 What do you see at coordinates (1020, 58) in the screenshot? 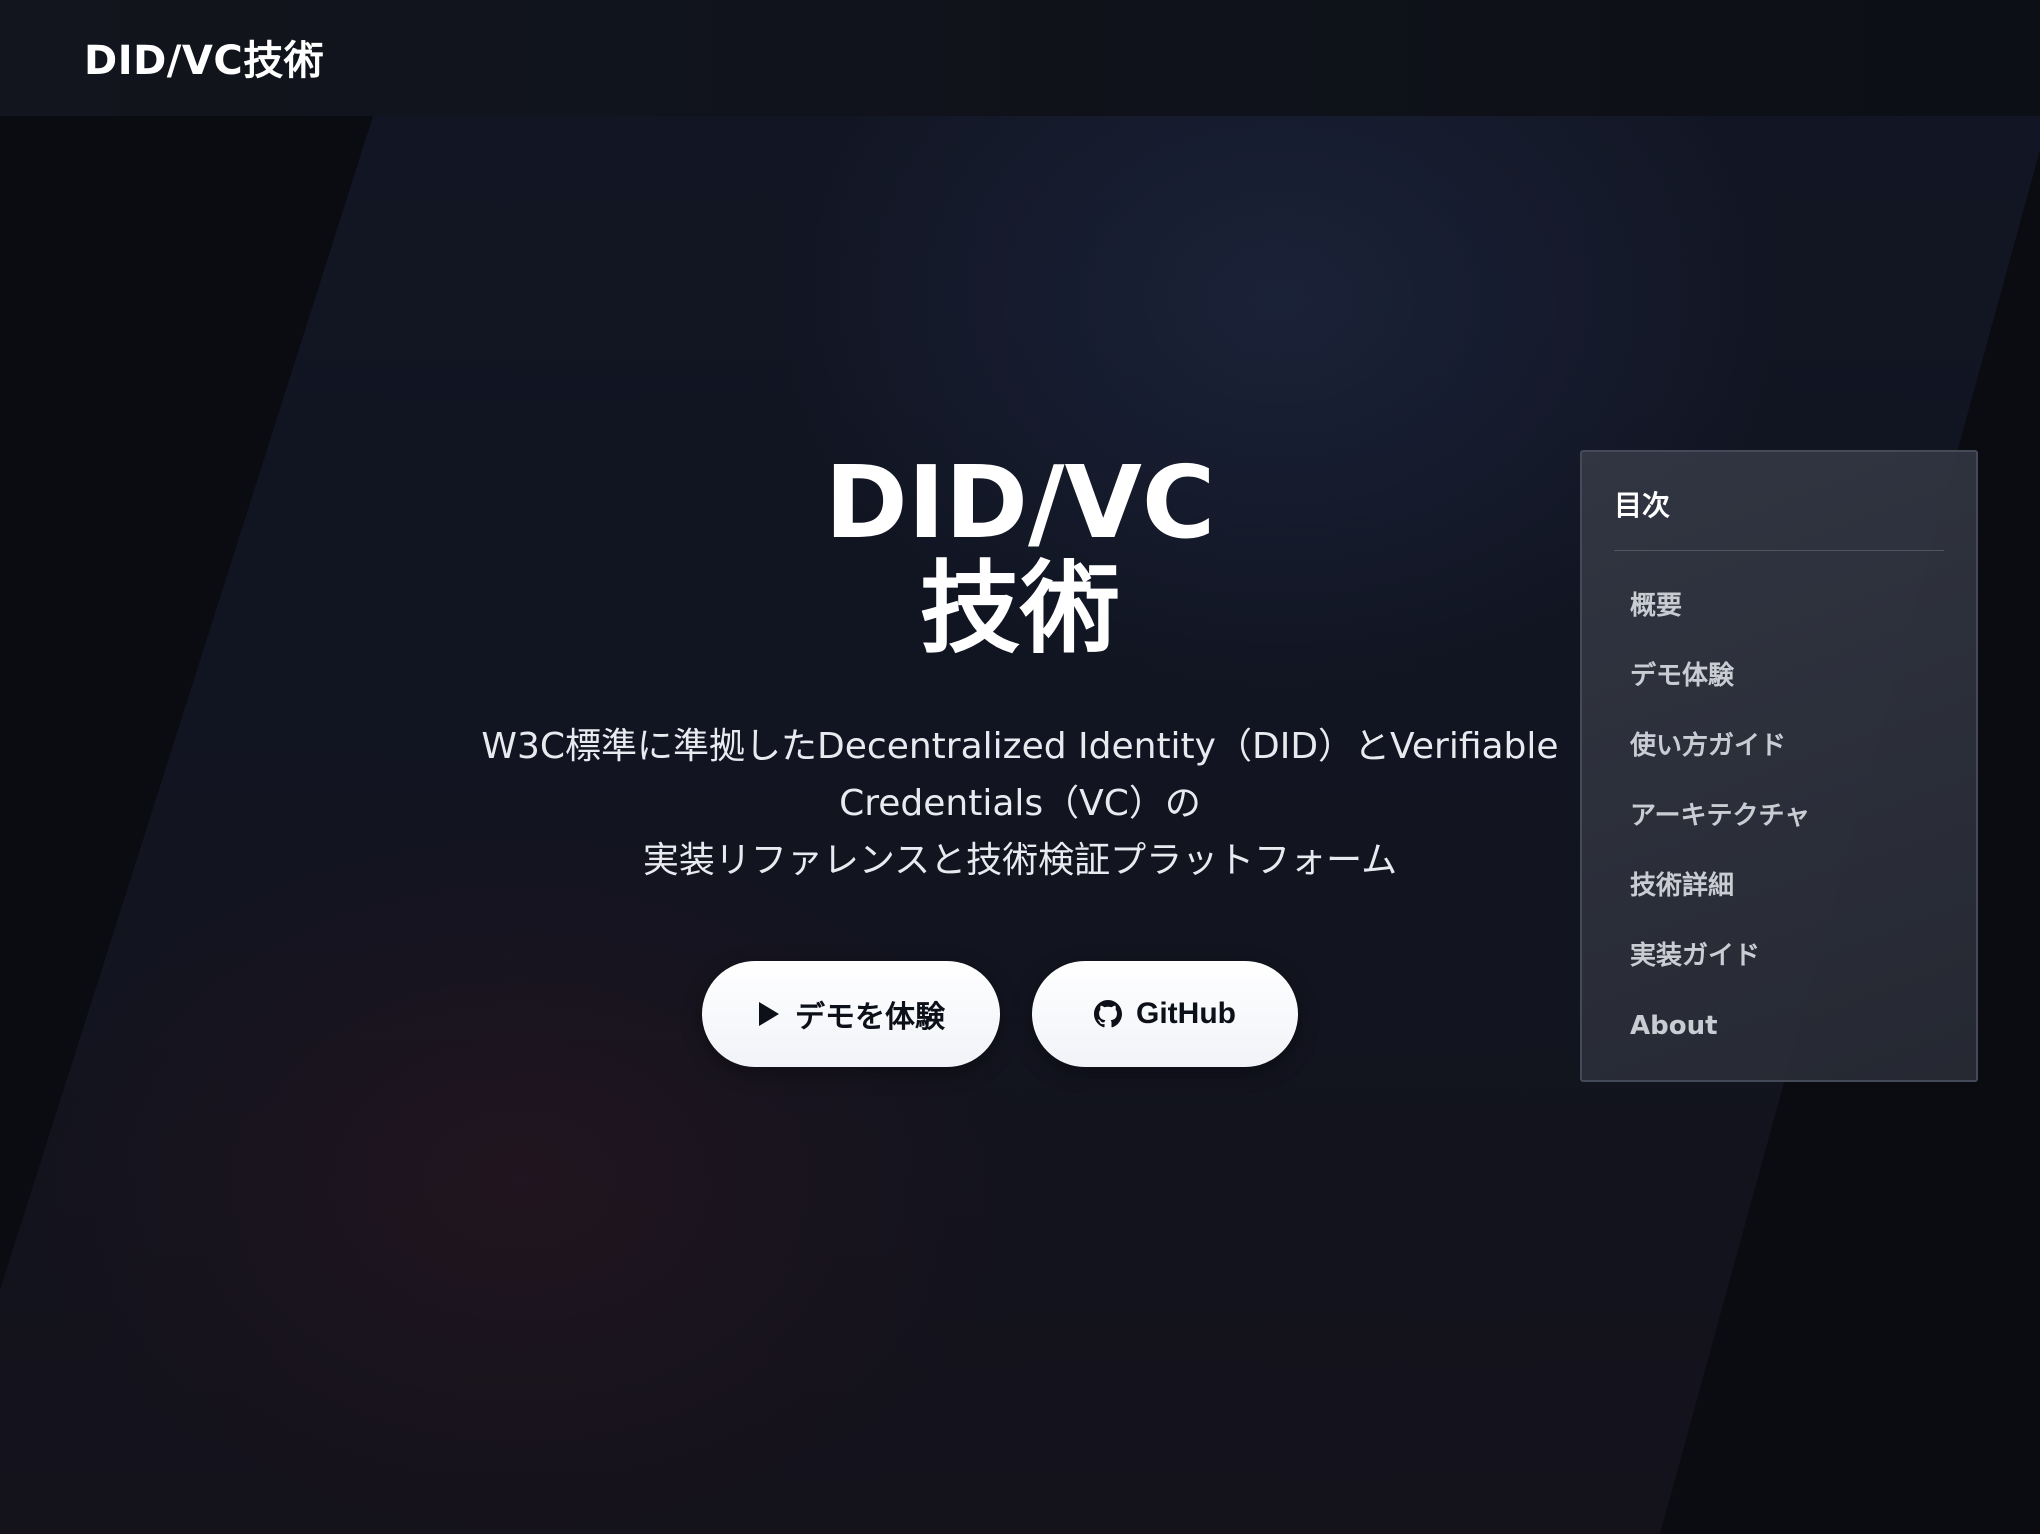
I see `top-header: DID/VC技術` at bounding box center [1020, 58].